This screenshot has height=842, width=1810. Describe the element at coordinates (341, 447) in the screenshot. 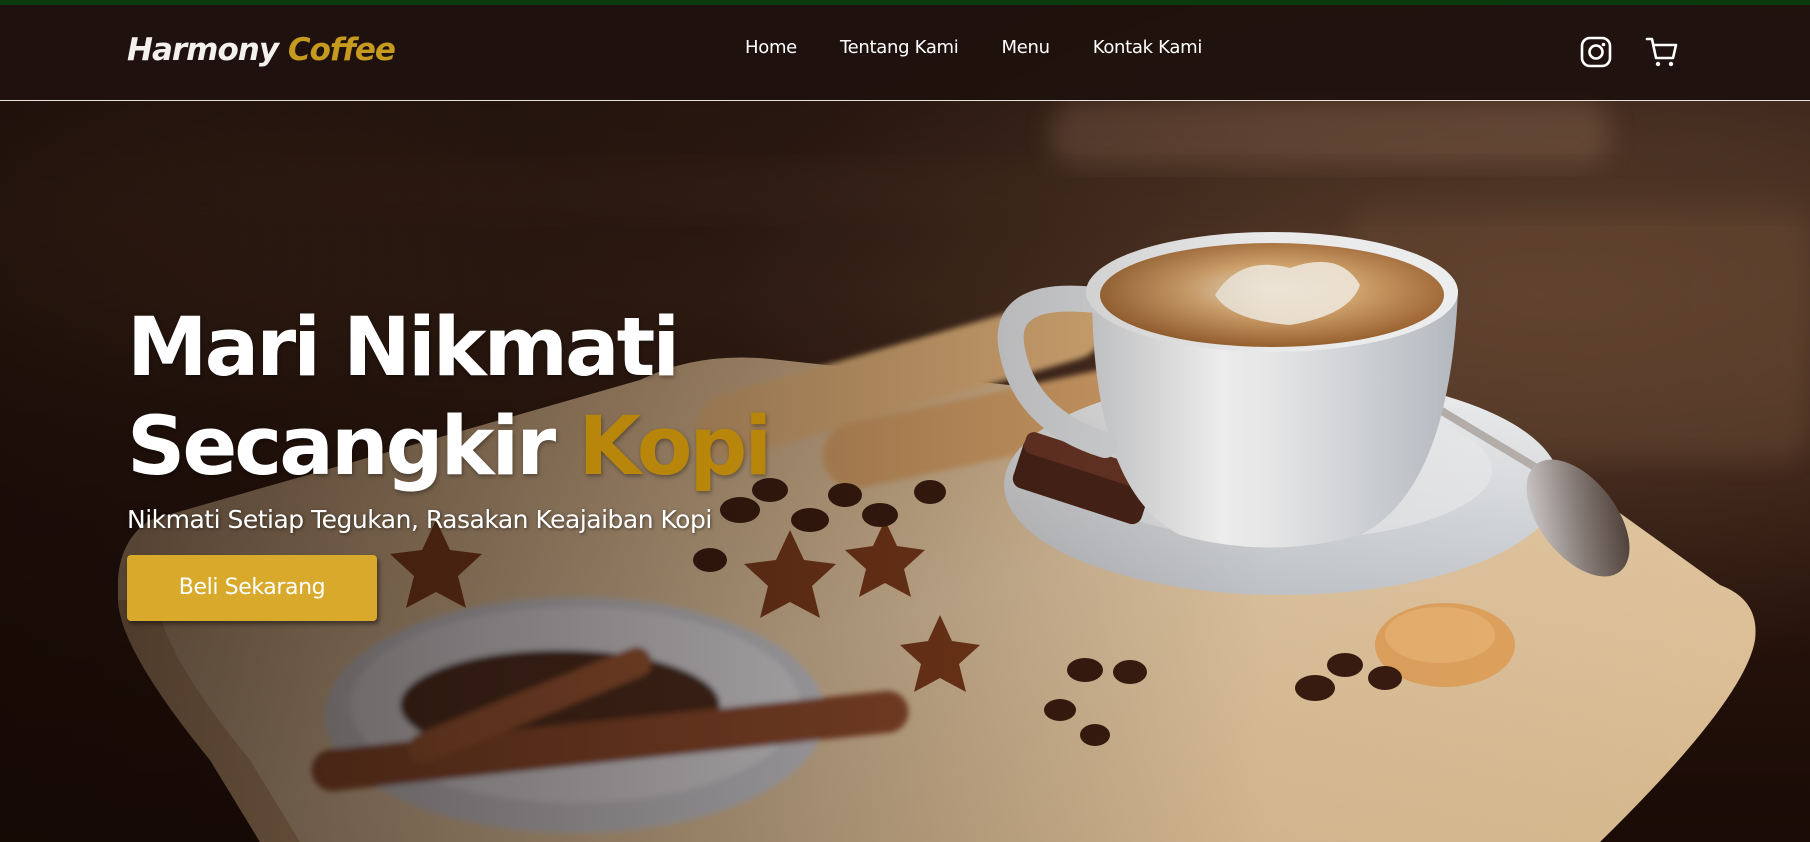

I see `hero-title-line2: Secangkir` at that location.